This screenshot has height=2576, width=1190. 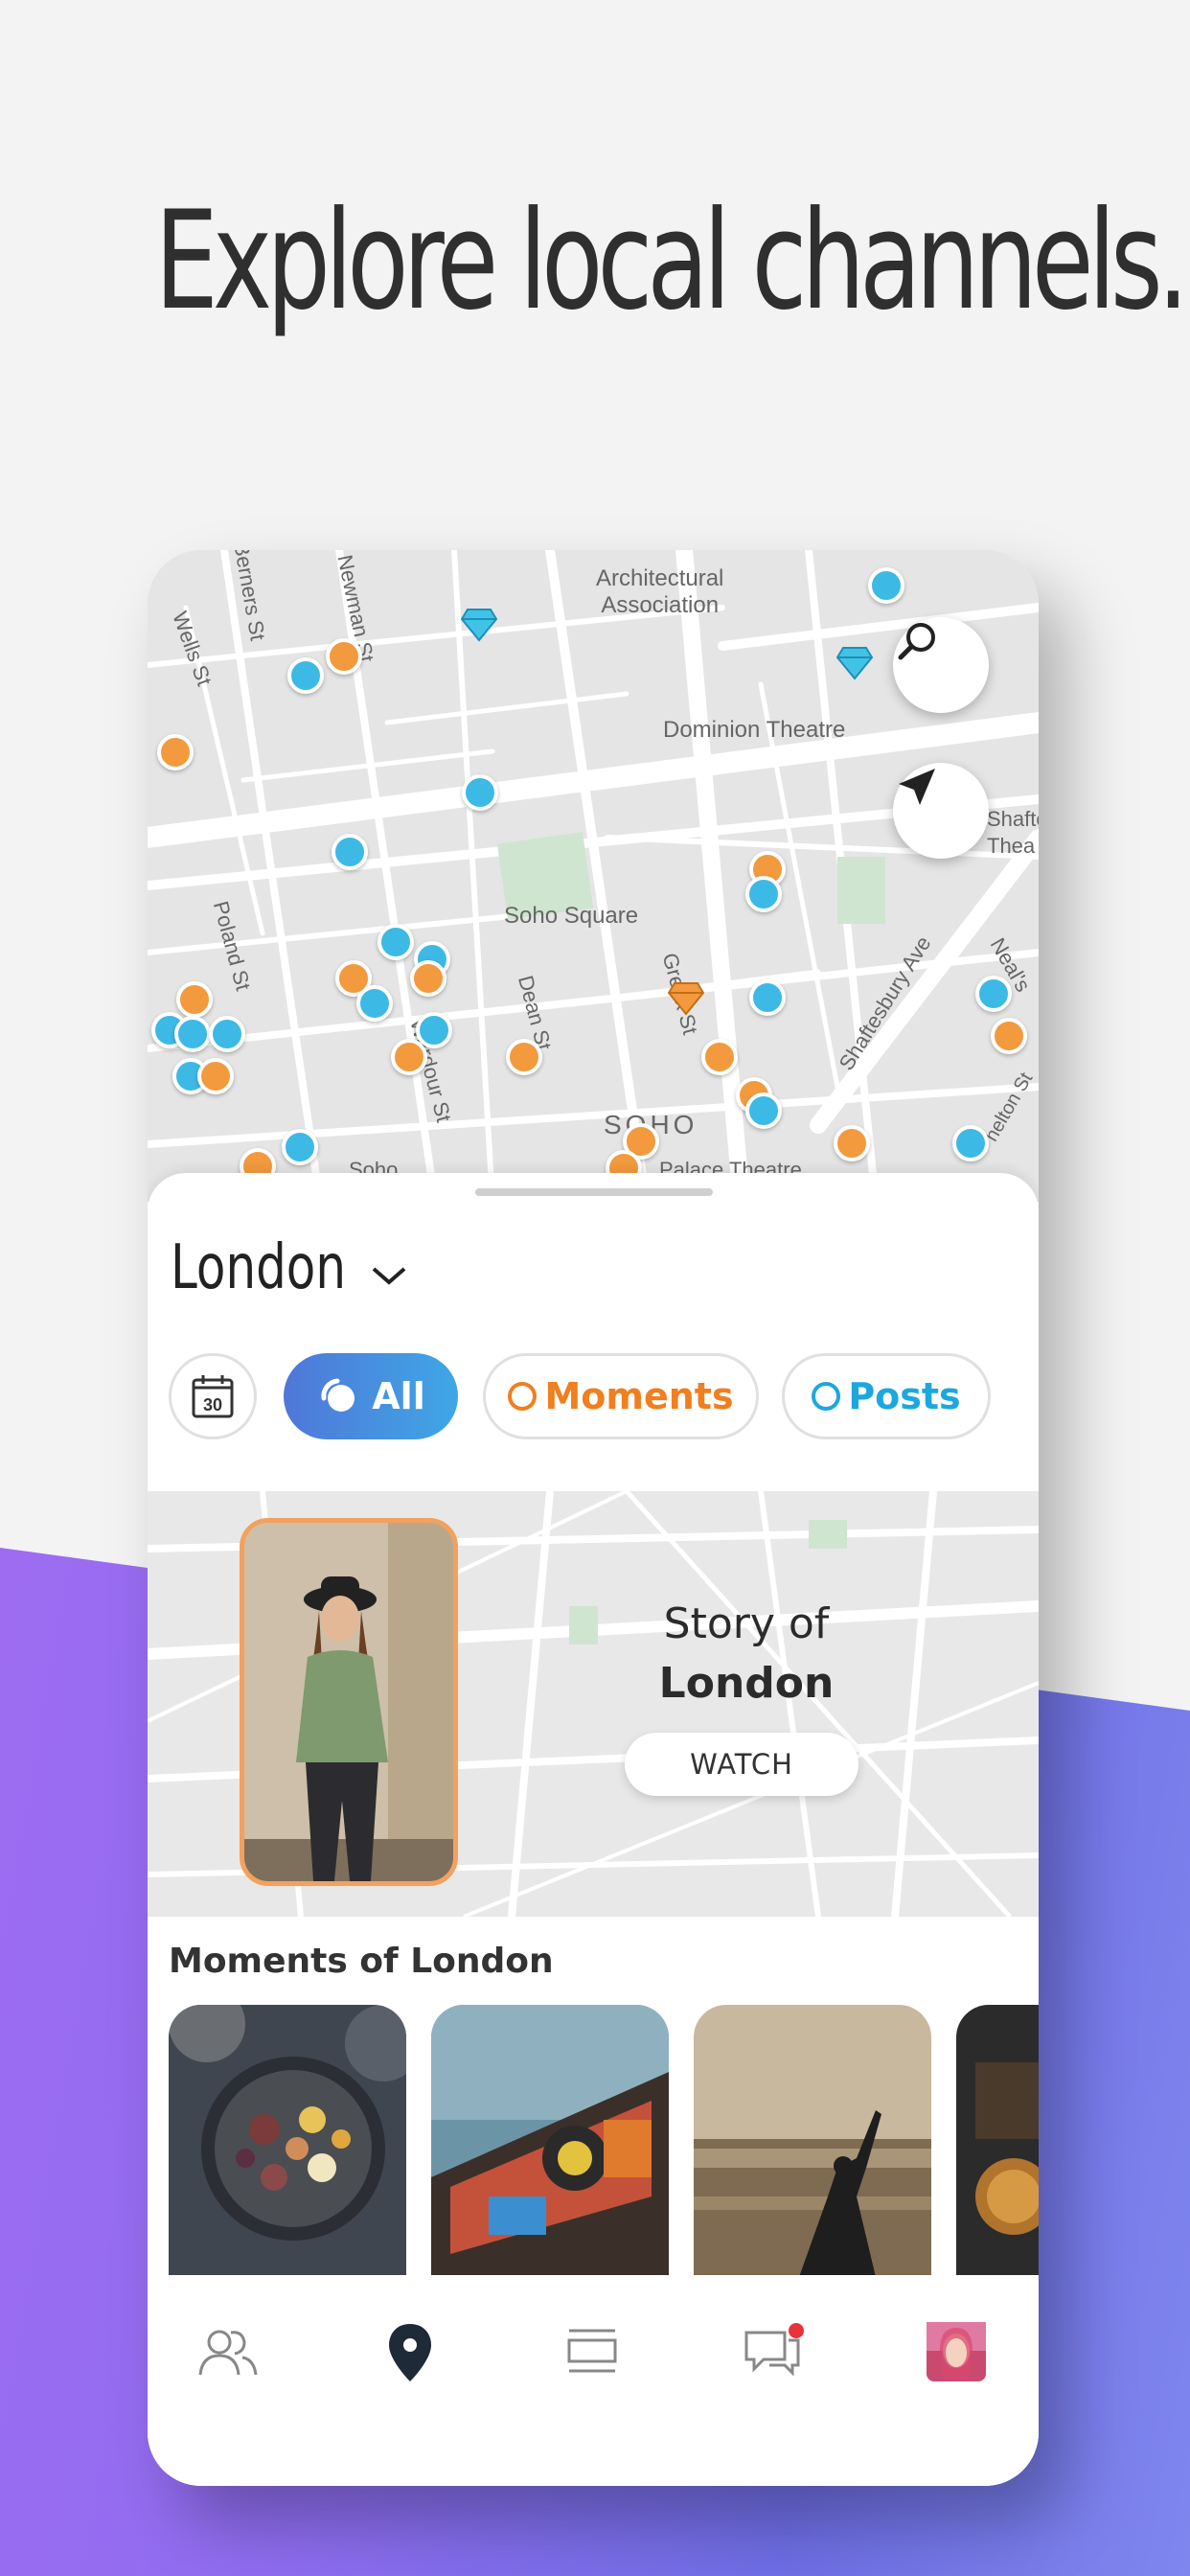 What do you see at coordinates (213, 1404) in the screenshot?
I see `calendar-day: 30` at bounding box center [213, 1404].